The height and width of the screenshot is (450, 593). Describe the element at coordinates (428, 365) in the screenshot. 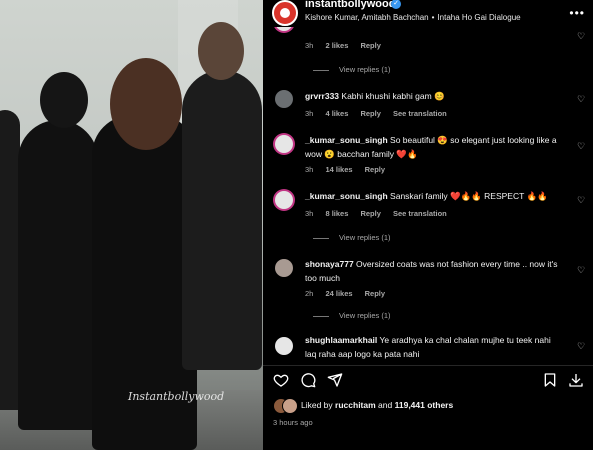

I see `actions-divider` at that location.